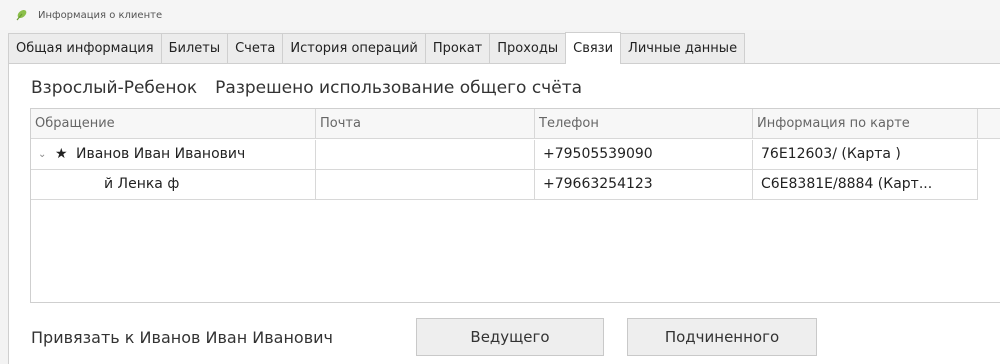 Image resolution: width=1000 pixels, height=364 pixels. I want to click on window-title: Информация о клиенте, so click(100, 15).